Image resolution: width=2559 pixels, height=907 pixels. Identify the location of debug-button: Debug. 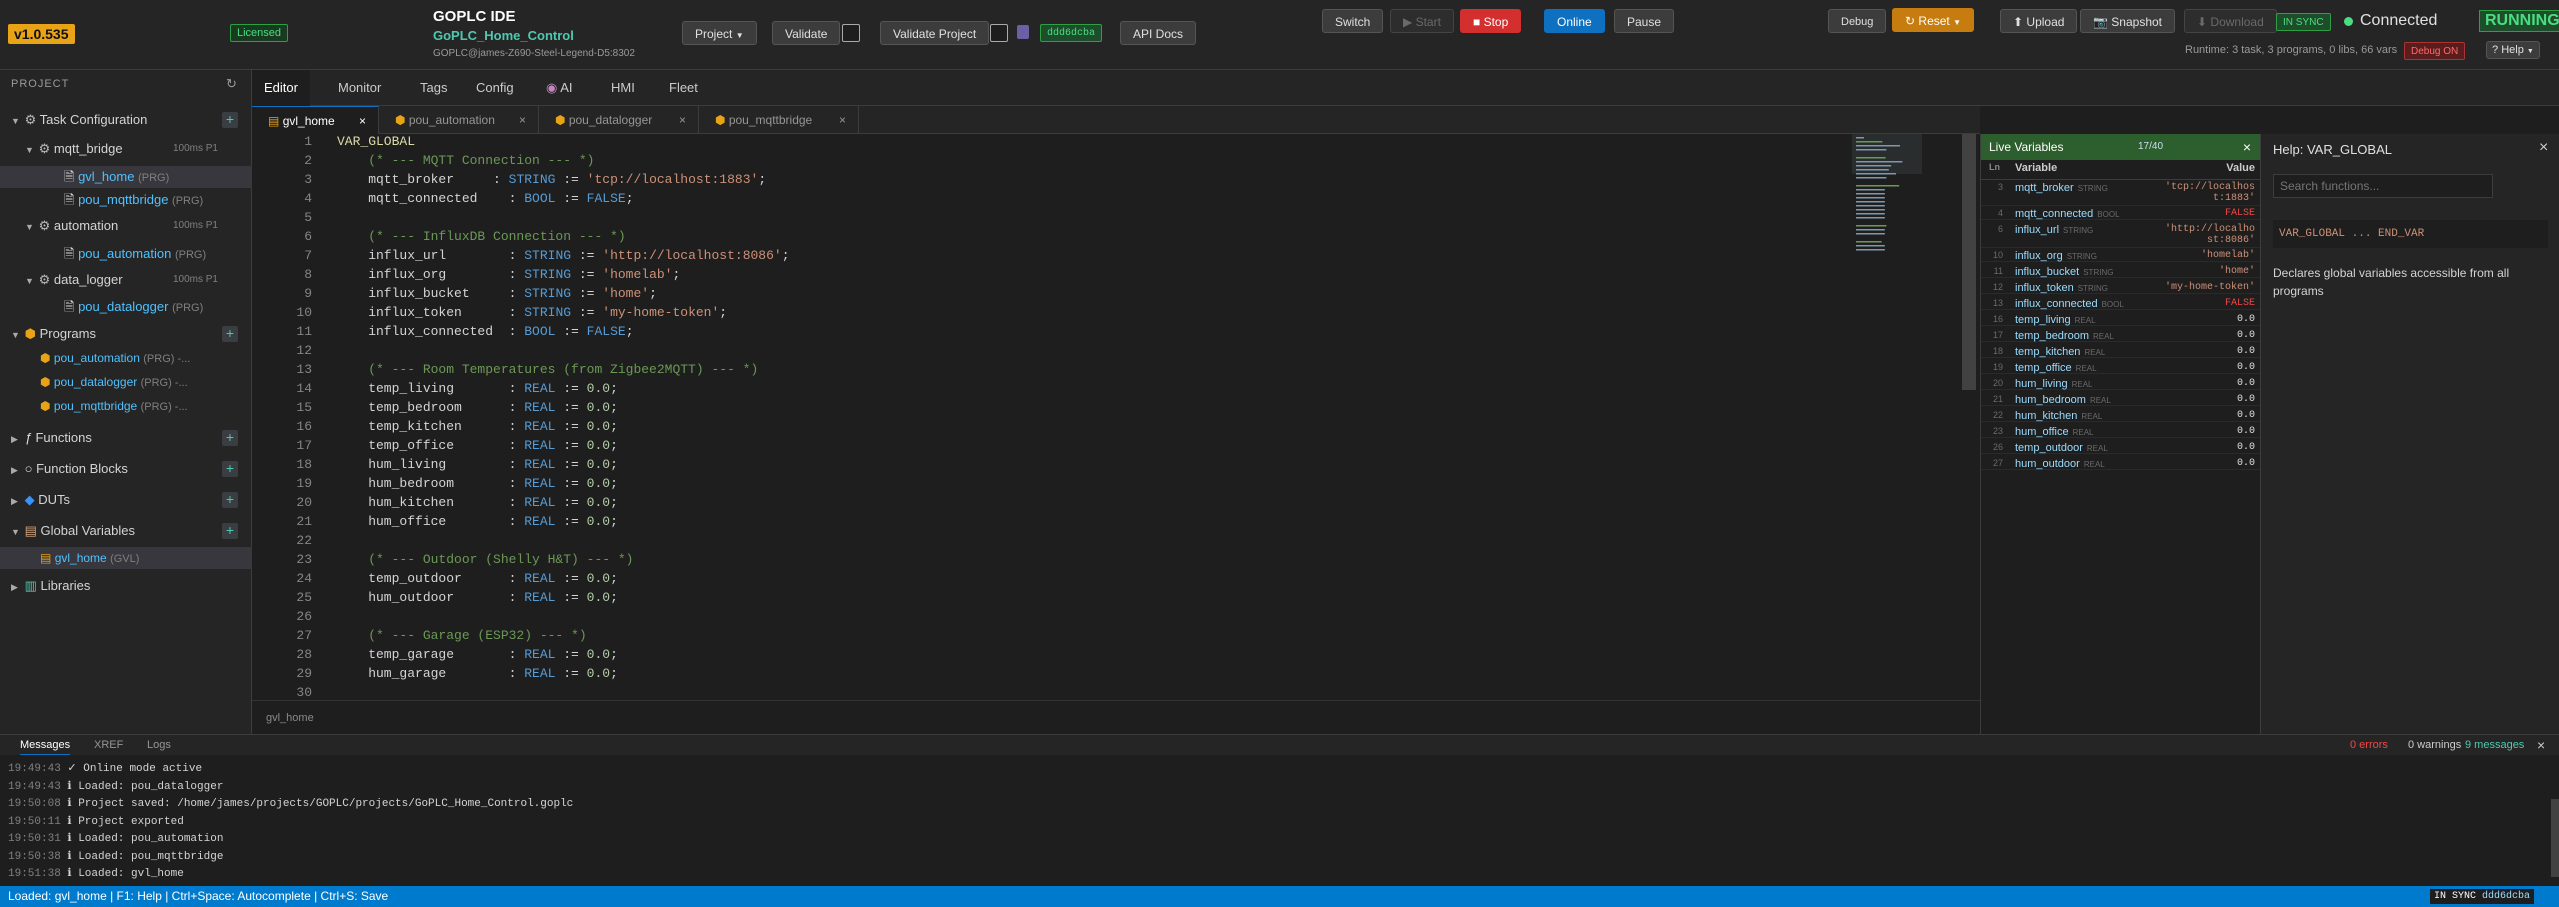
(1857, 21).